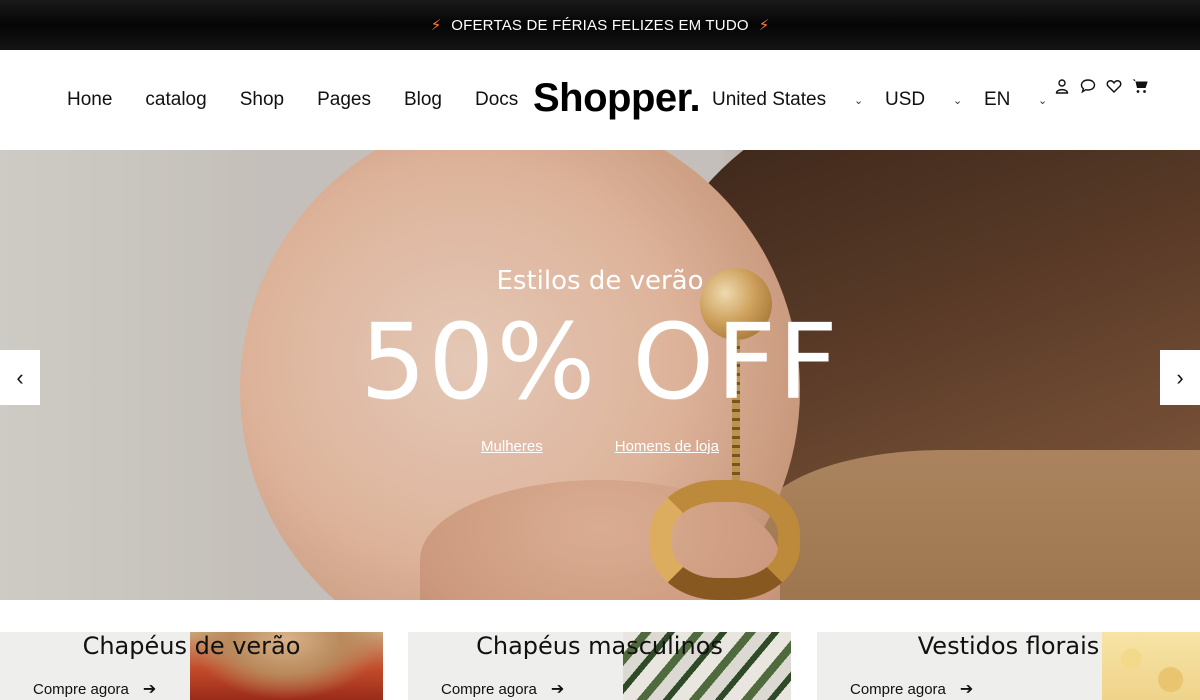  Describe the element at coordinates (1062, 86) in the screenshot. I see `user-icon` at that location.